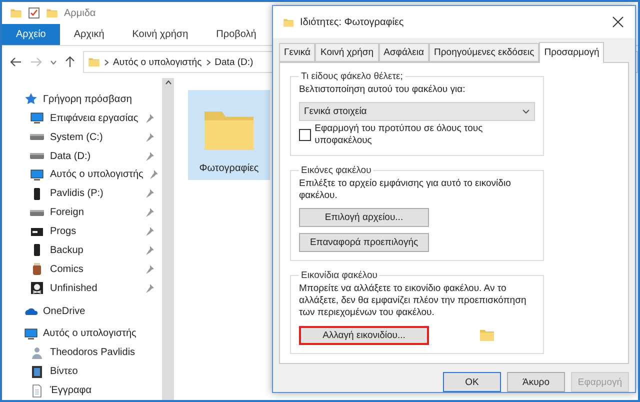  What do you see at coordinates (352, 76) in the screenshot?
I see `group-title: Τι είδους φάκελο θέλετε;` at bounding box center [352, 76].